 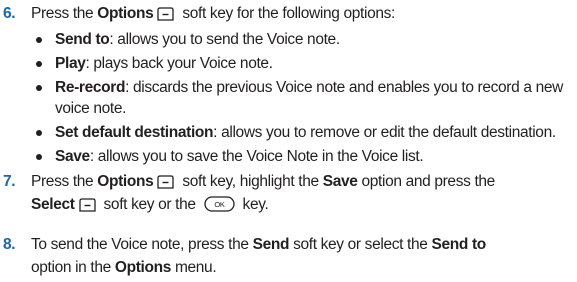 I want to click on ok-key-label: OK, so click(x=219, y=204).